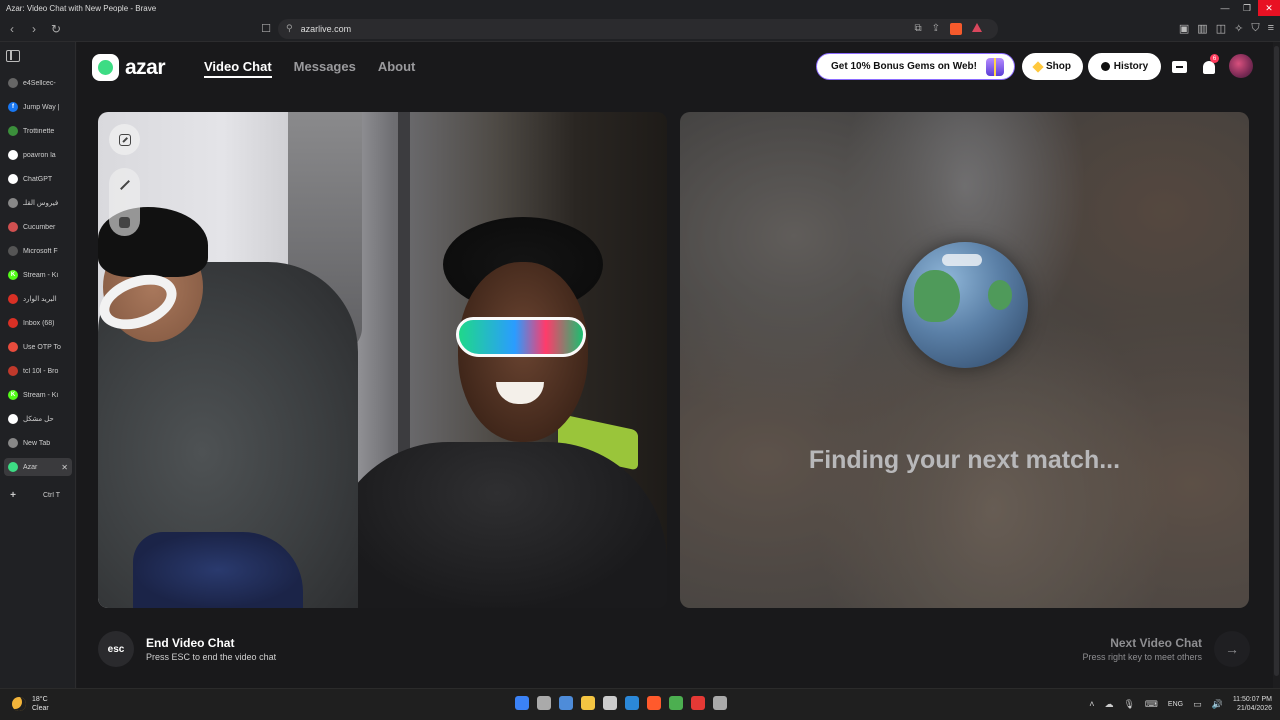 This screenshot has width=1280, height=720. I want to click on tab-item: Azar ✕, so click(38, 467).